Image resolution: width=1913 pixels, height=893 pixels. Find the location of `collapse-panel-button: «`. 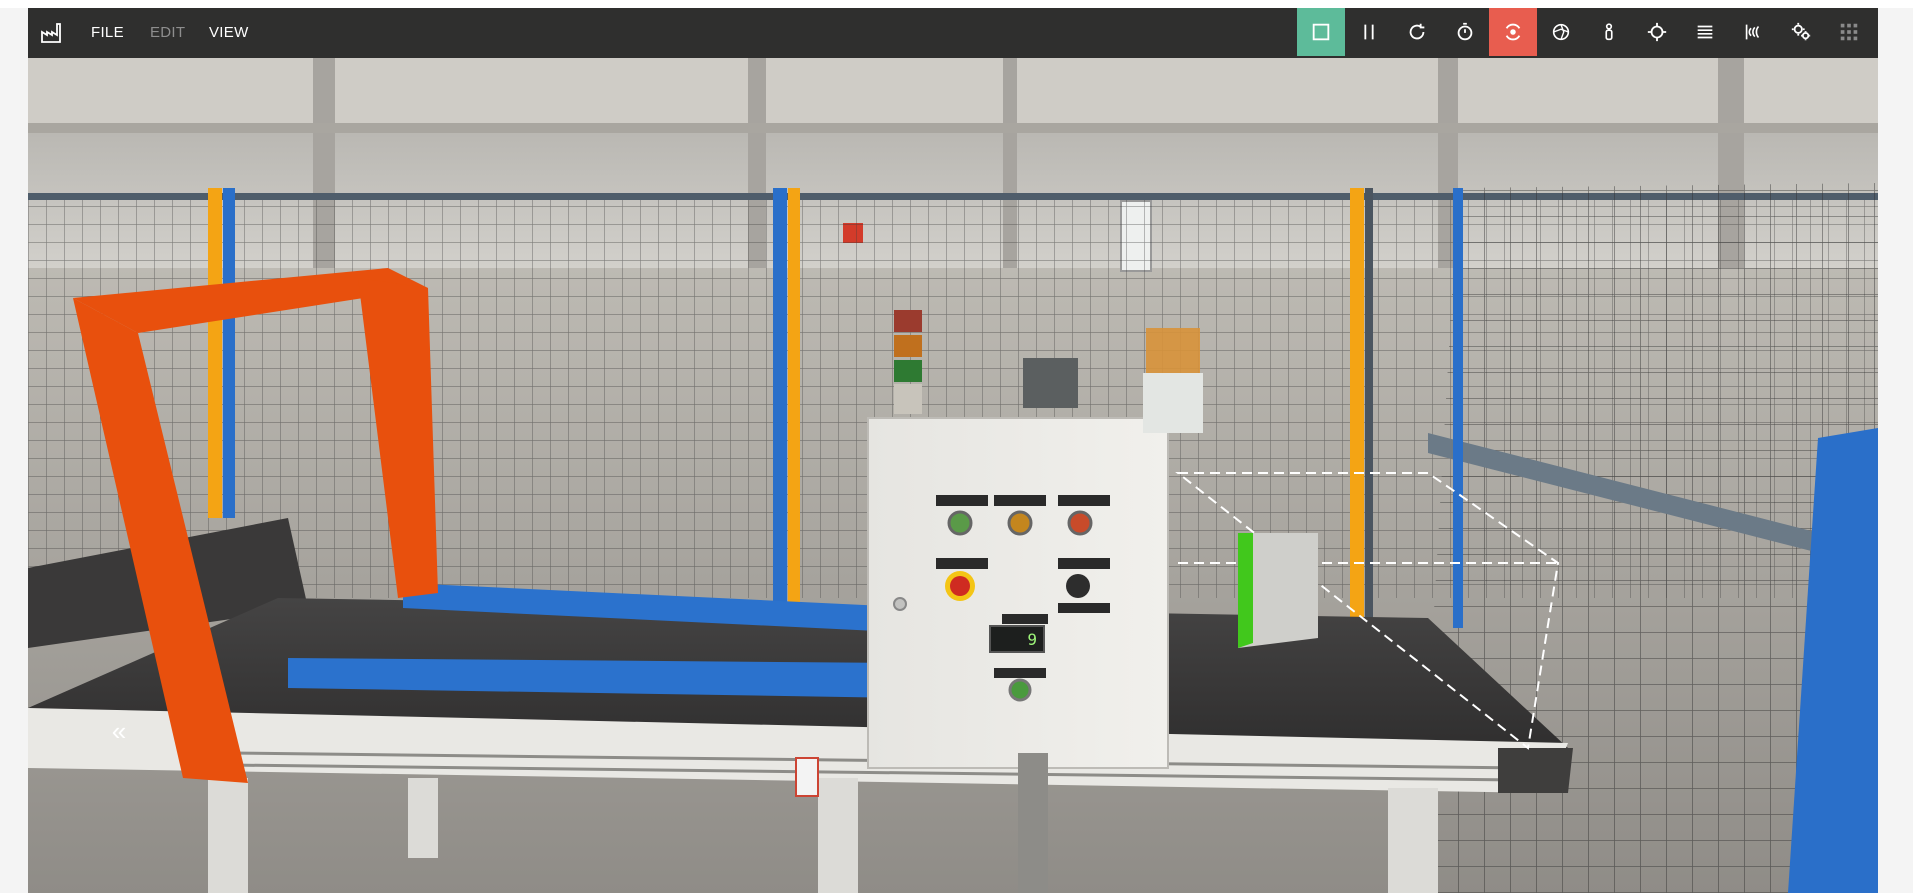

collapse-panel-button: « is located at coordinates (119, 731).